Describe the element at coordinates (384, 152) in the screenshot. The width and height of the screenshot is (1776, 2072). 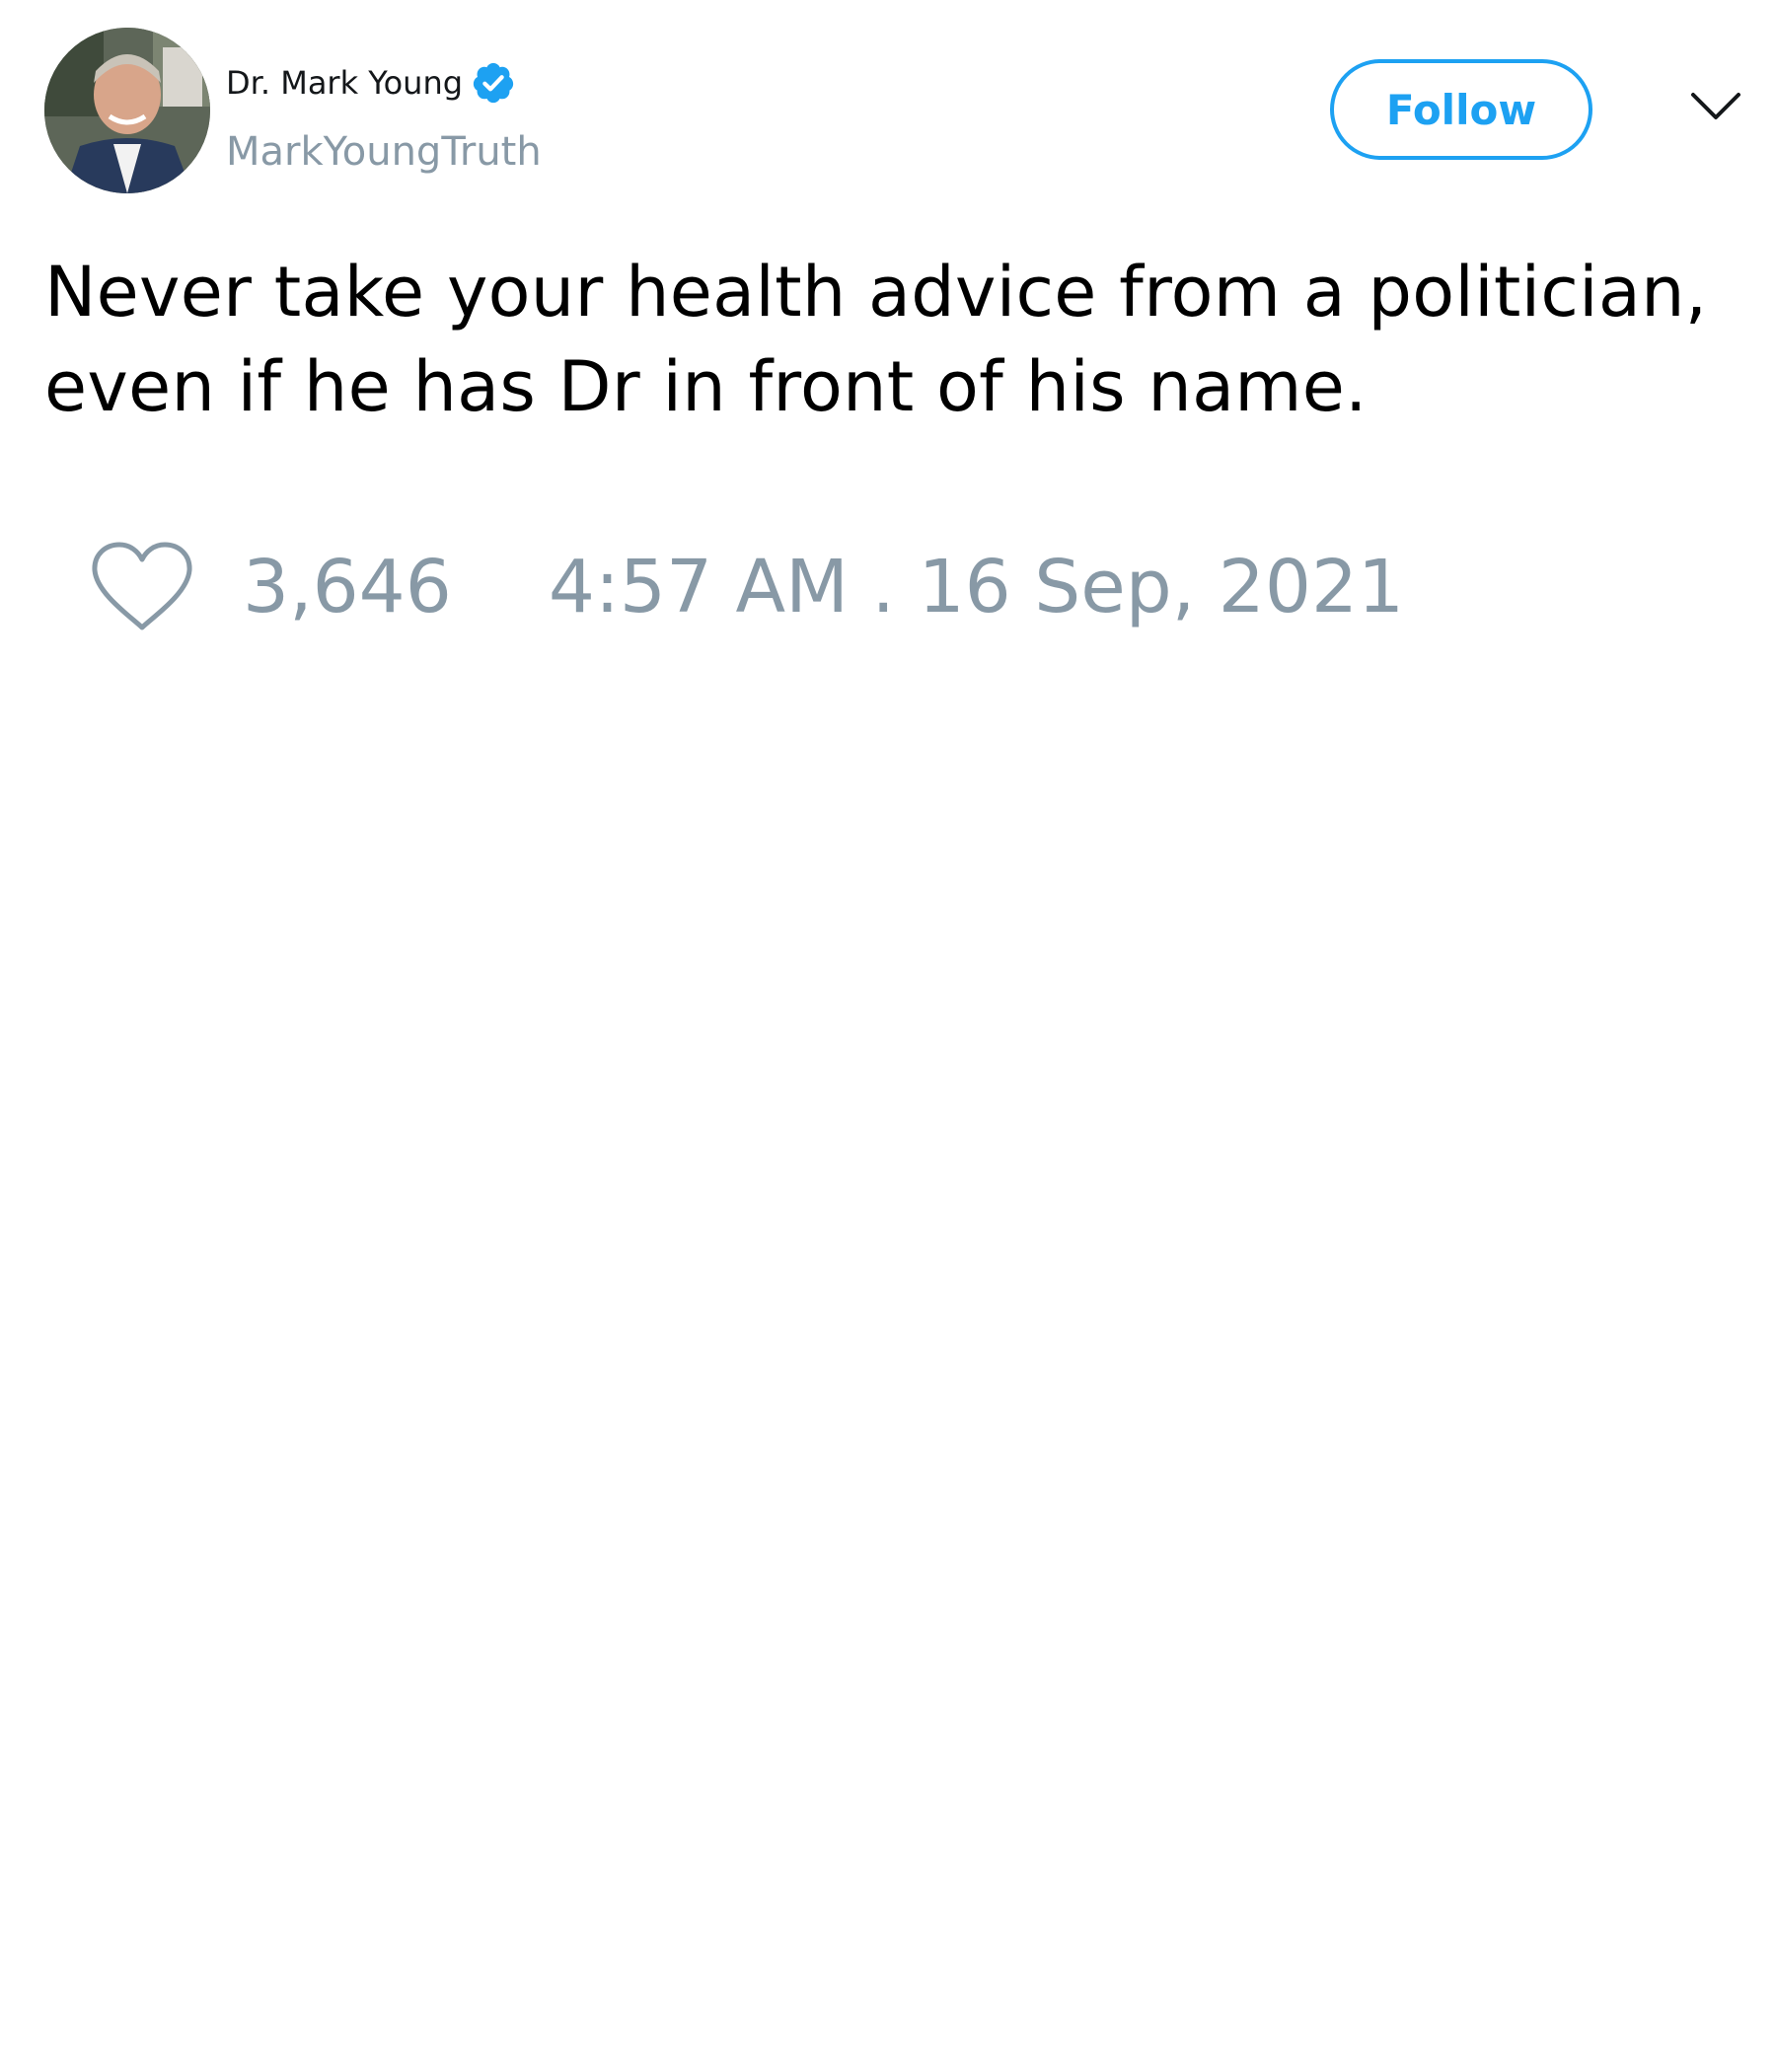
I see `user-handle: MarkYoungTruth` at that location.